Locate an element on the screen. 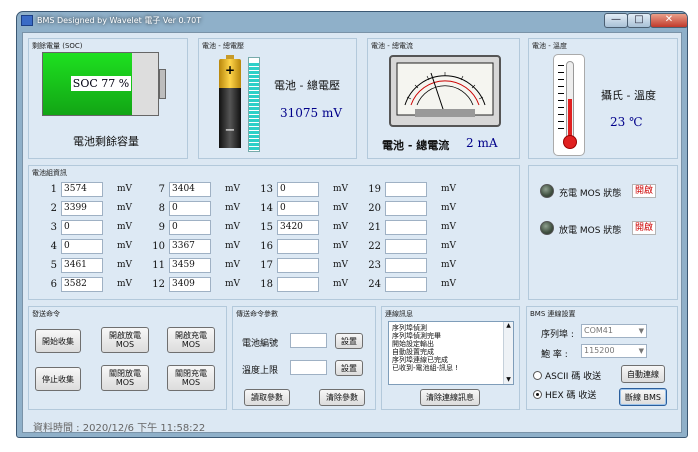  cell-voltage-field-4: 0 is located at coordinates (82, 246).